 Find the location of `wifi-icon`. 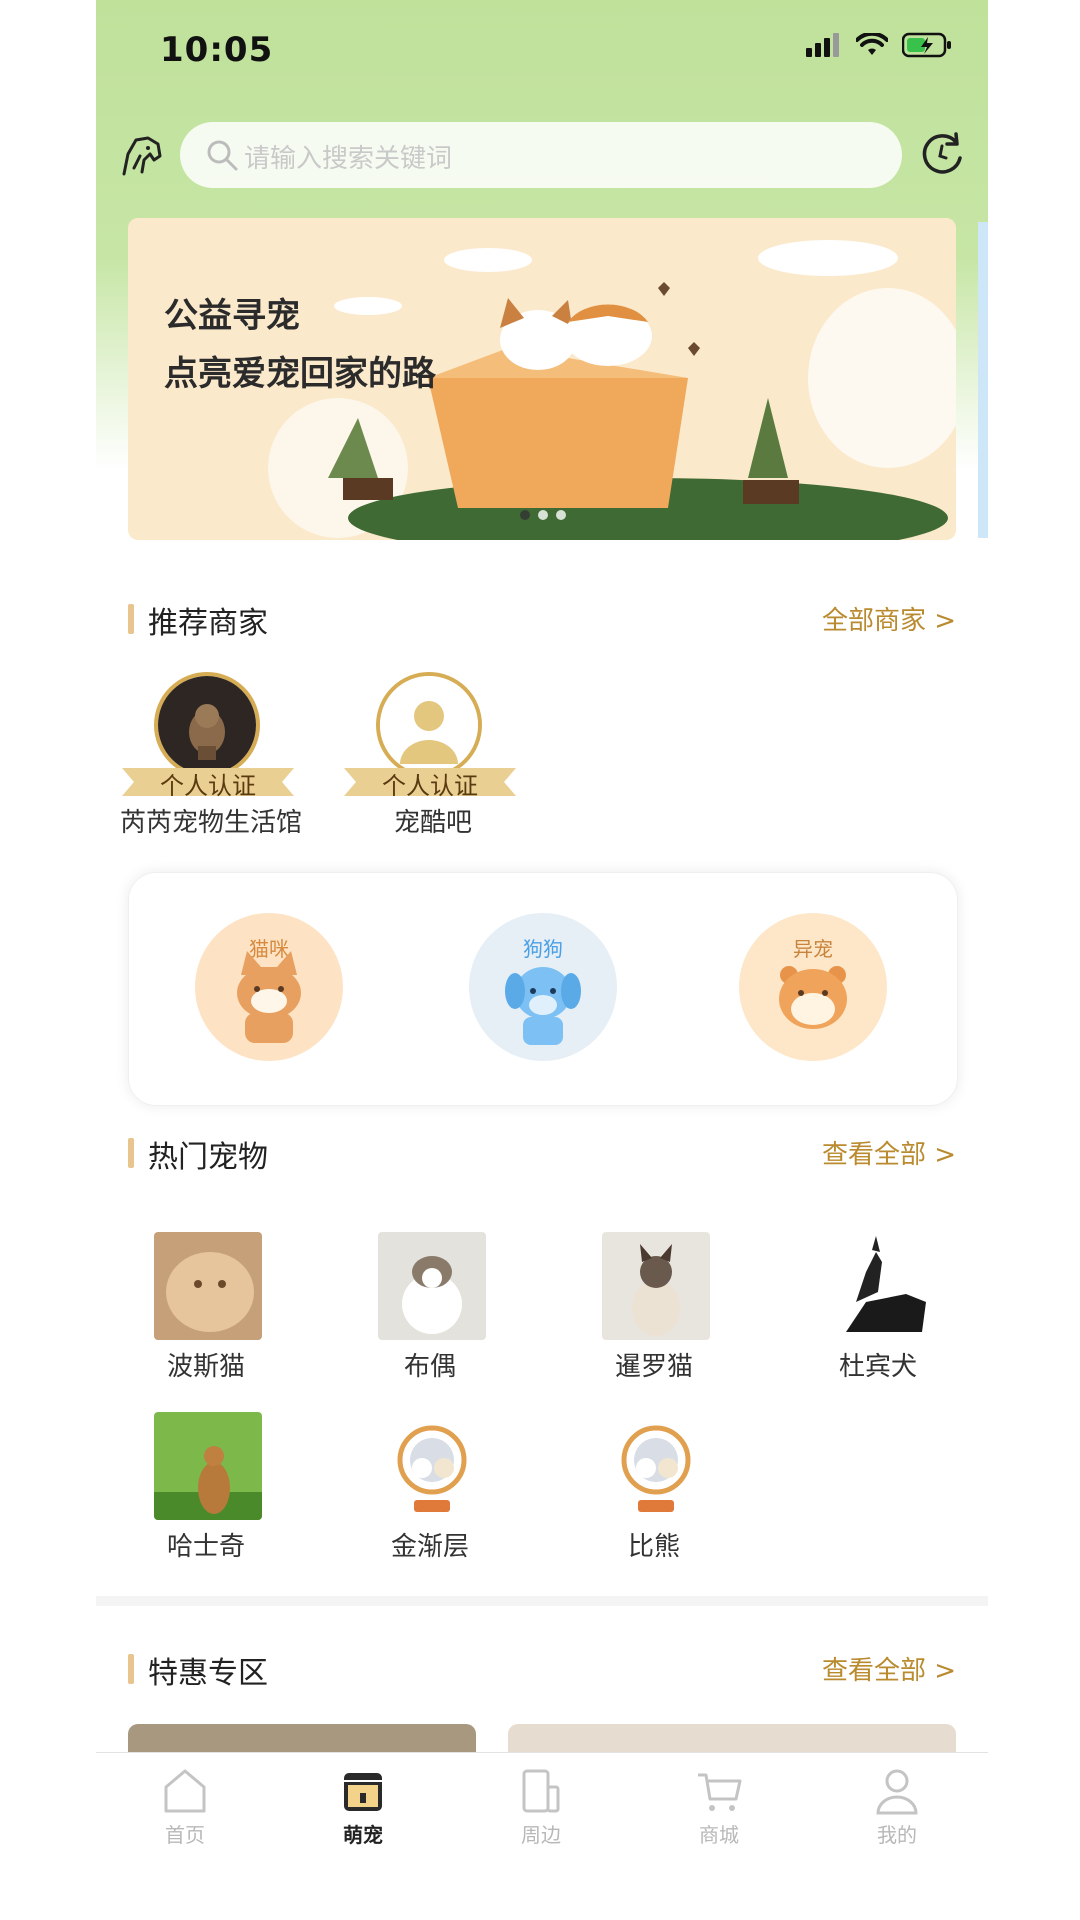

wifi-icon is located at coordinates (872, 44).